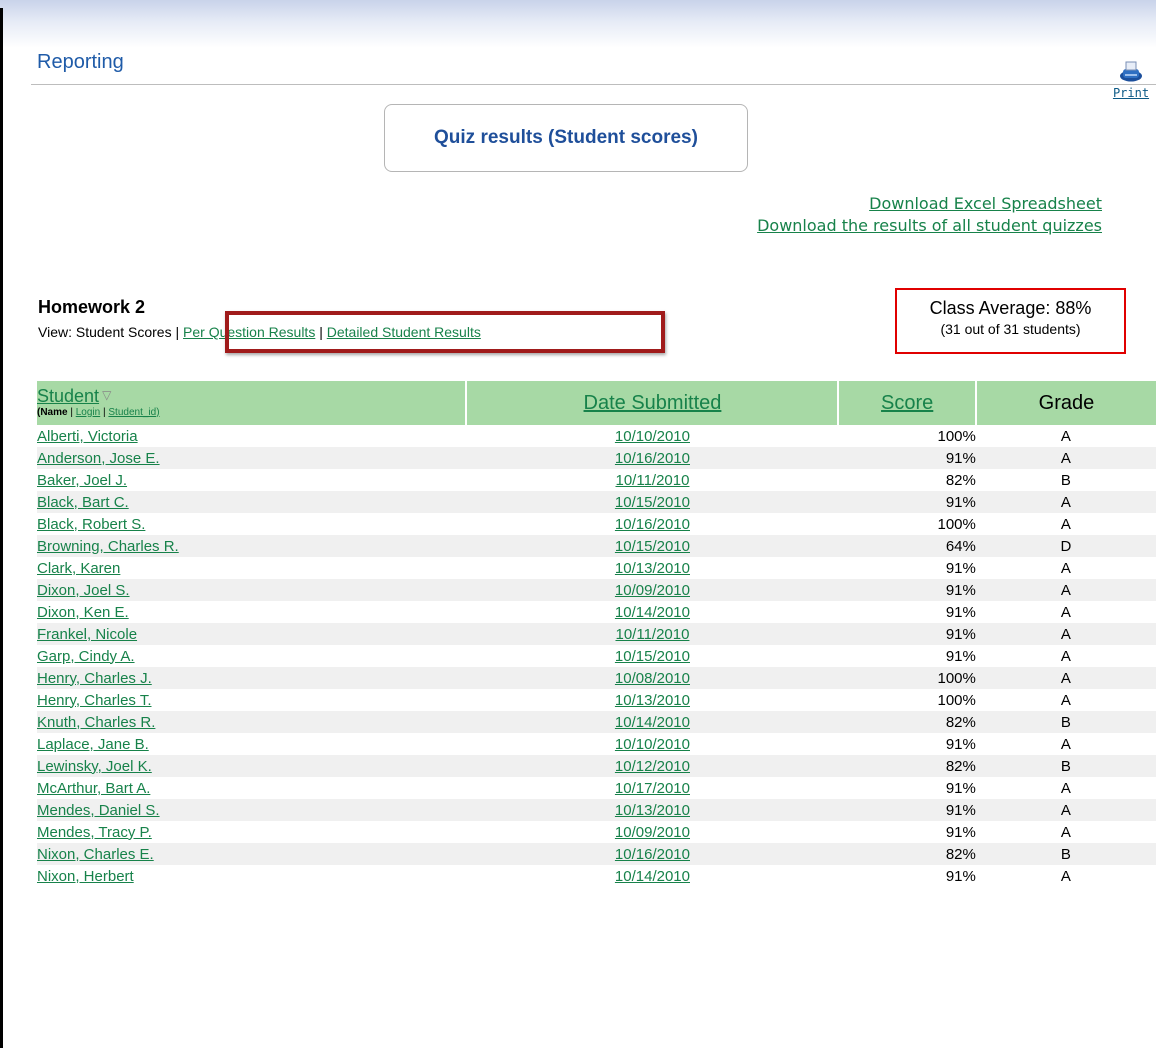 This screenshot has height=1048, width=1156. I want to click on print-control: Print, so click(1131, 80).